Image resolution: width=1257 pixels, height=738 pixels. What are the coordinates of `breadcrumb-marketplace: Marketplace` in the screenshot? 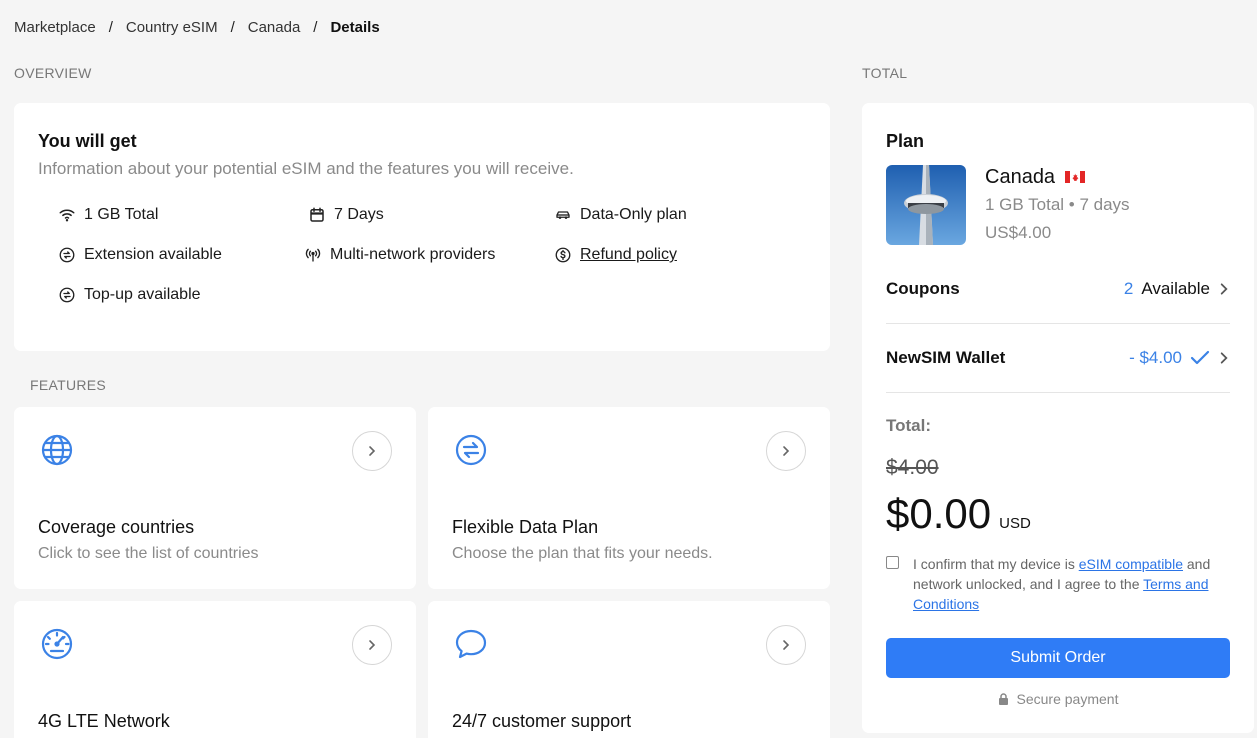 It's located at (55, 27).